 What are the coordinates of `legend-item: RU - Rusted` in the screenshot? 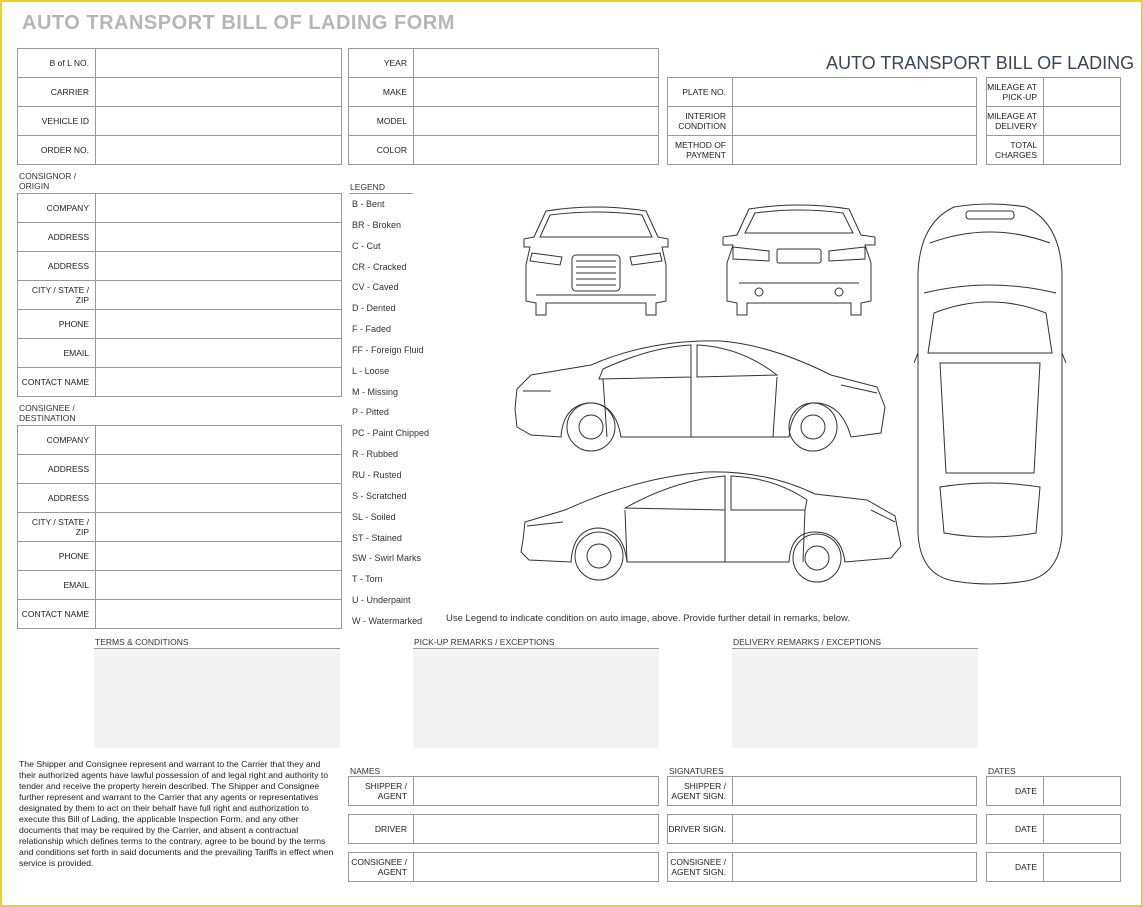 It's located at (377, 474).